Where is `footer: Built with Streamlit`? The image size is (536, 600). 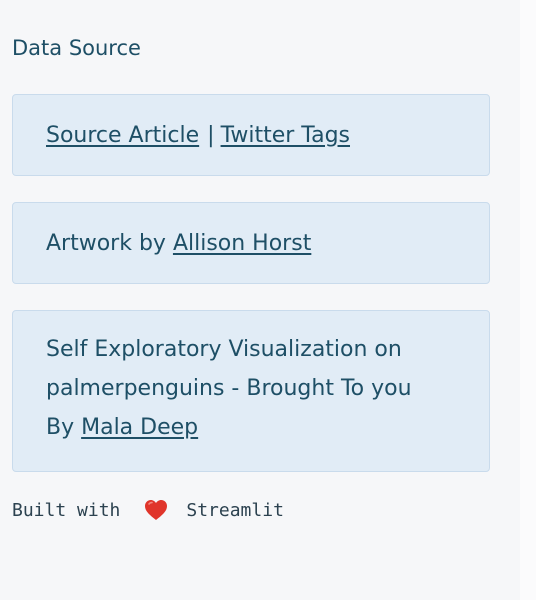
footer: Built with Streamlit is located at coordinates (148, 510).